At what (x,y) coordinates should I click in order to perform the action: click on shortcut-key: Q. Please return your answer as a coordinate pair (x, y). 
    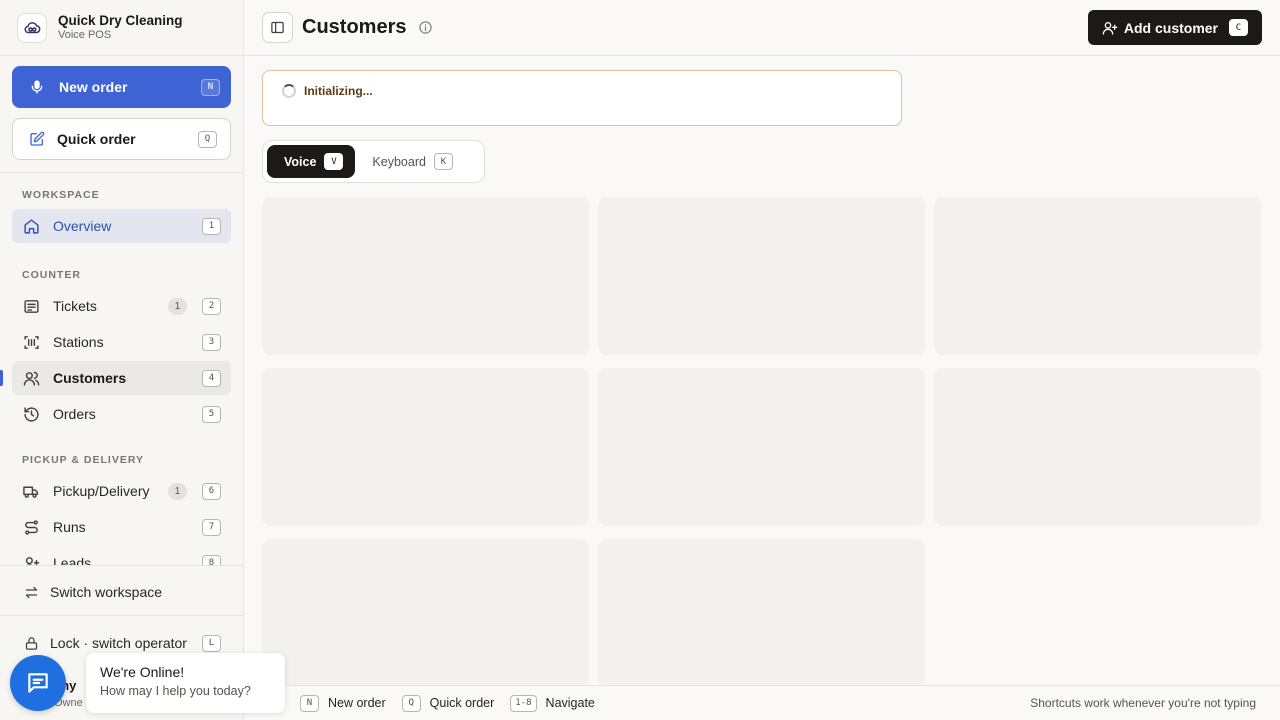
    Looking at the image, I should click on (411, 703).